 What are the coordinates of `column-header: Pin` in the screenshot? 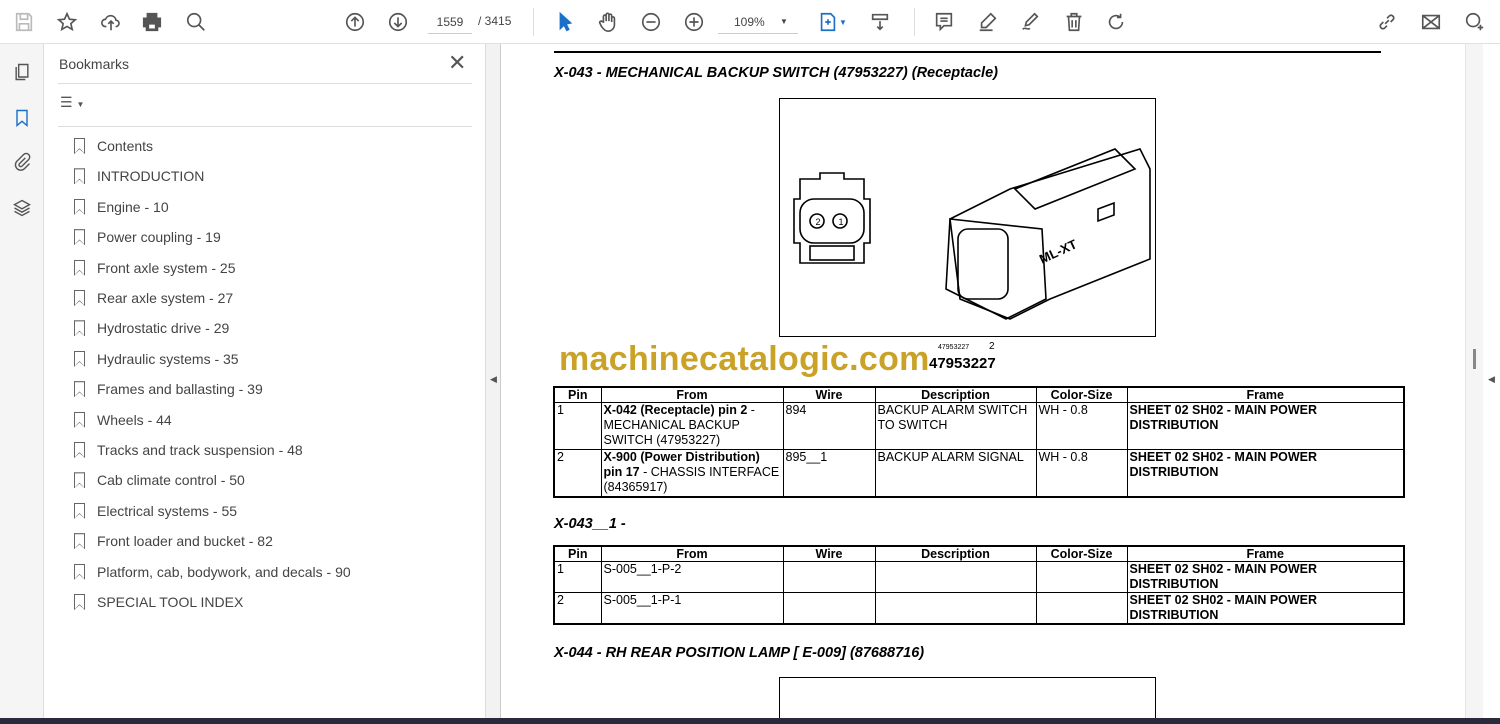 It's located at (577, 394).